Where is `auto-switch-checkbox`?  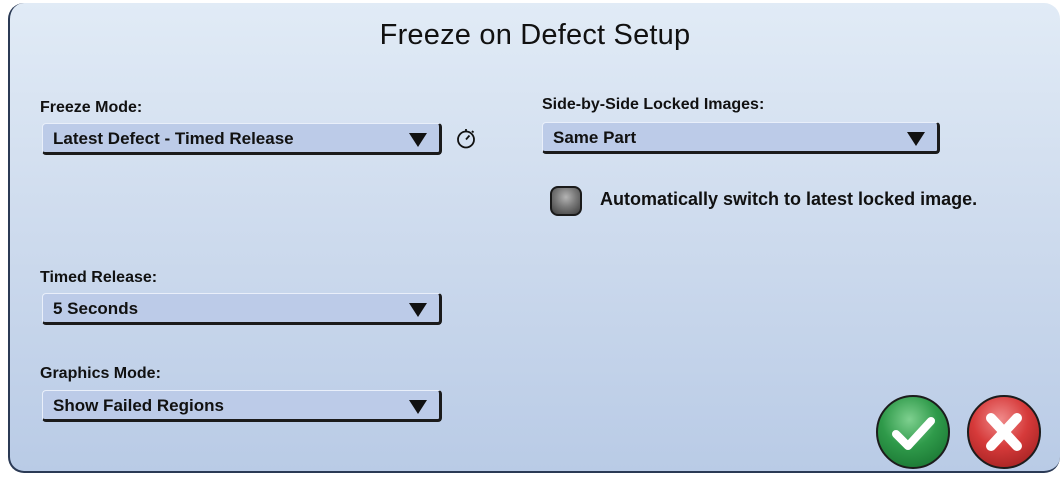 auto-switch-checkbox is located at coordinates (566, 201).